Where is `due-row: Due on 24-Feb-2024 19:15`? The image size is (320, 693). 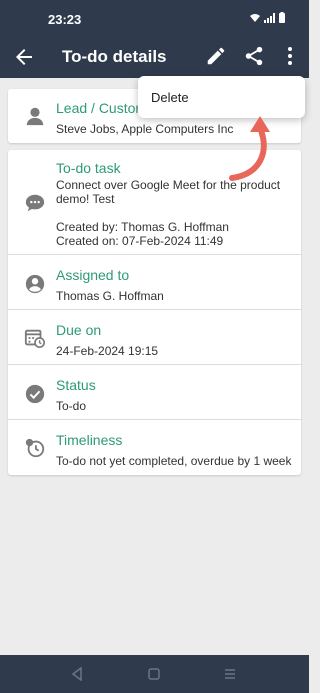
due-row: Due on 24-Feb-2024 19:15 is located at coordinates (154, 337).